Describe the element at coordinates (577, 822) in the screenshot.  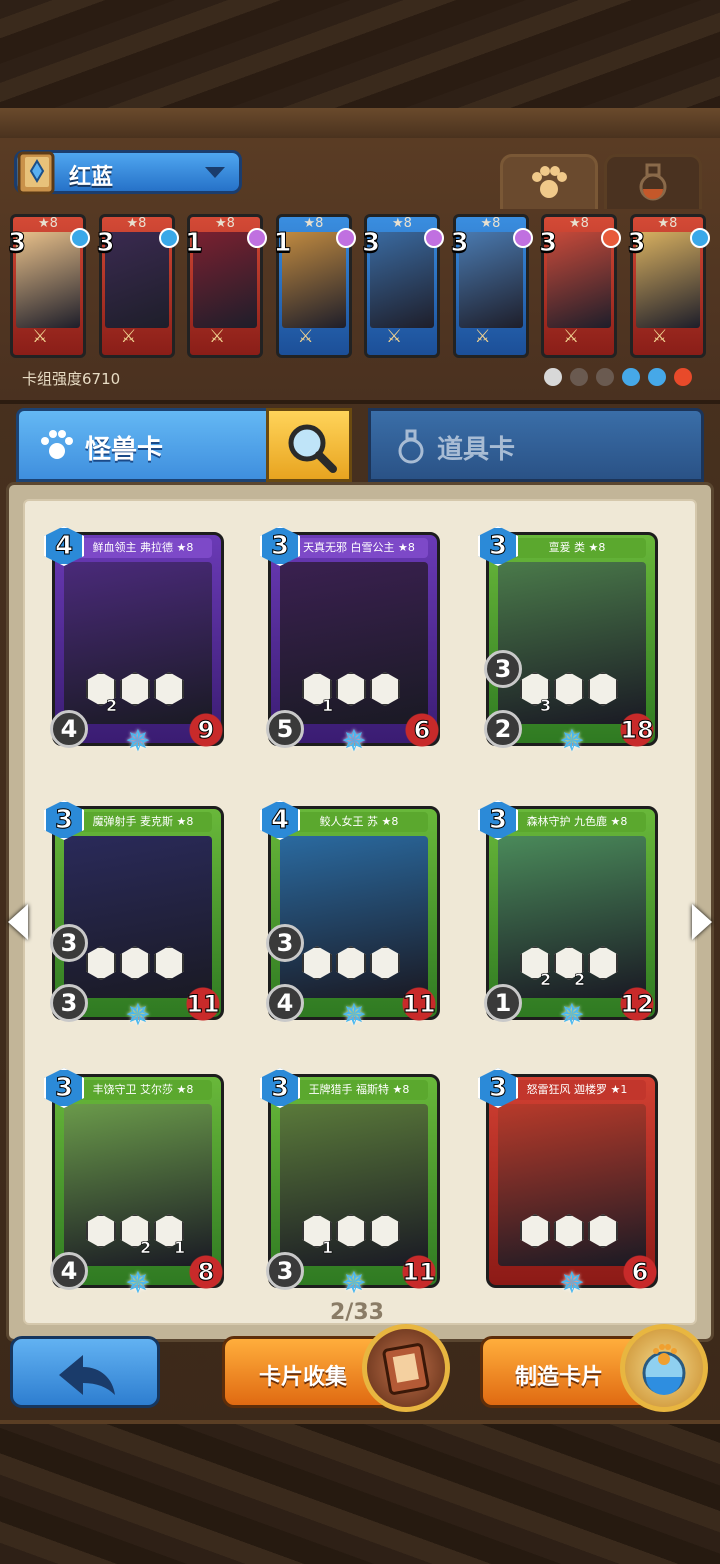
I see `card-title: 森林守护 九色鹿 ★8` at that location.